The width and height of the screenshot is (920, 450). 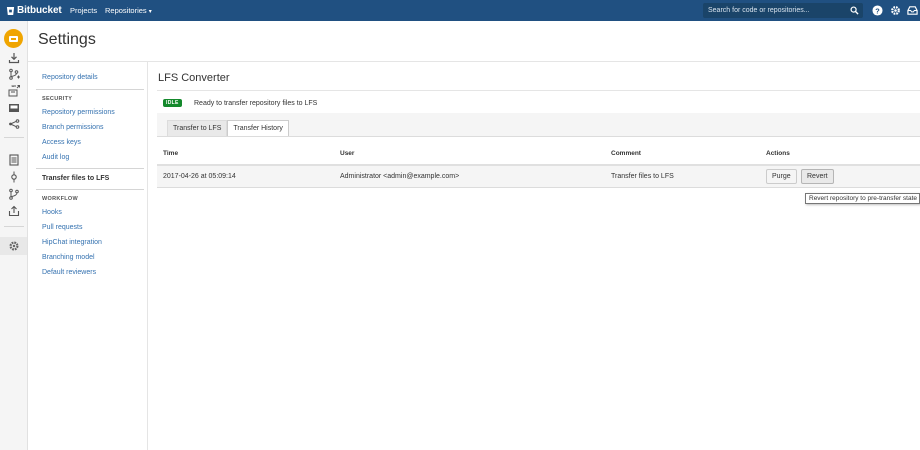 I want to click on share-icon, so click(x=13, y=124).